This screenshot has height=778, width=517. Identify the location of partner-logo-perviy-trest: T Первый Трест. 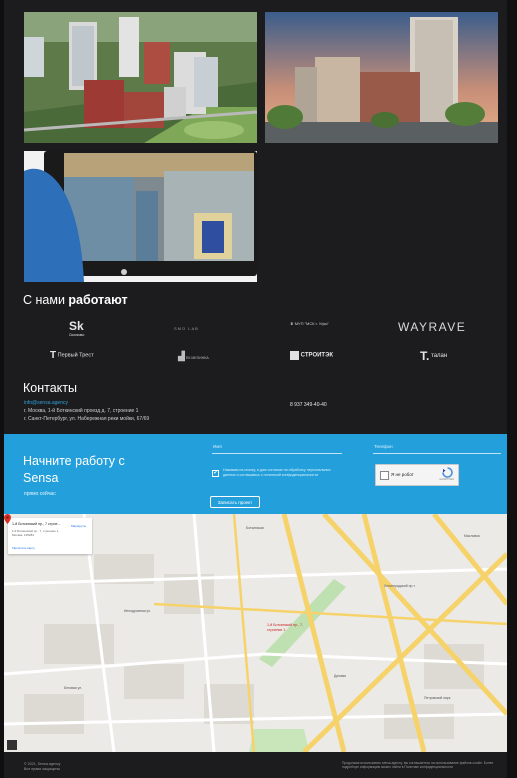
(72, 355).